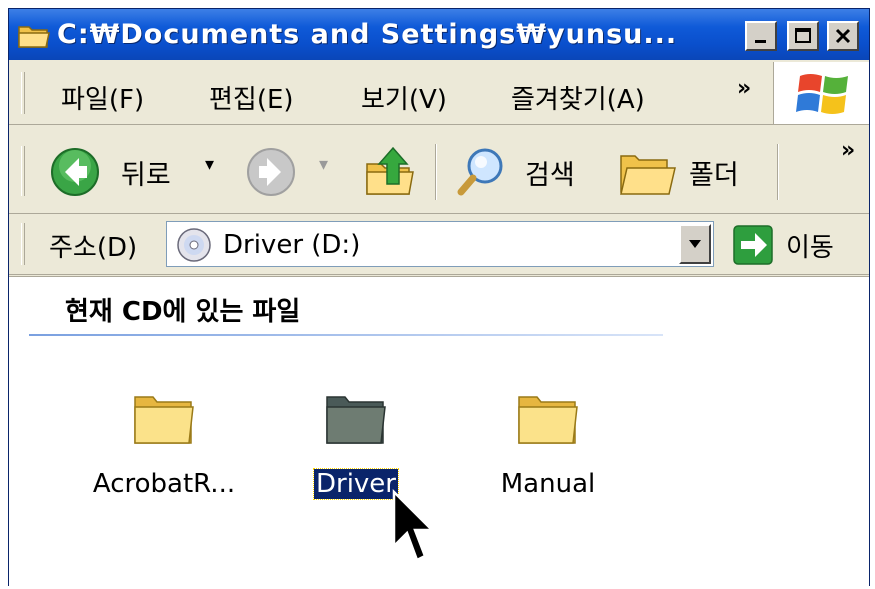  I want to click on folder-up-icon, so click(391, 172).